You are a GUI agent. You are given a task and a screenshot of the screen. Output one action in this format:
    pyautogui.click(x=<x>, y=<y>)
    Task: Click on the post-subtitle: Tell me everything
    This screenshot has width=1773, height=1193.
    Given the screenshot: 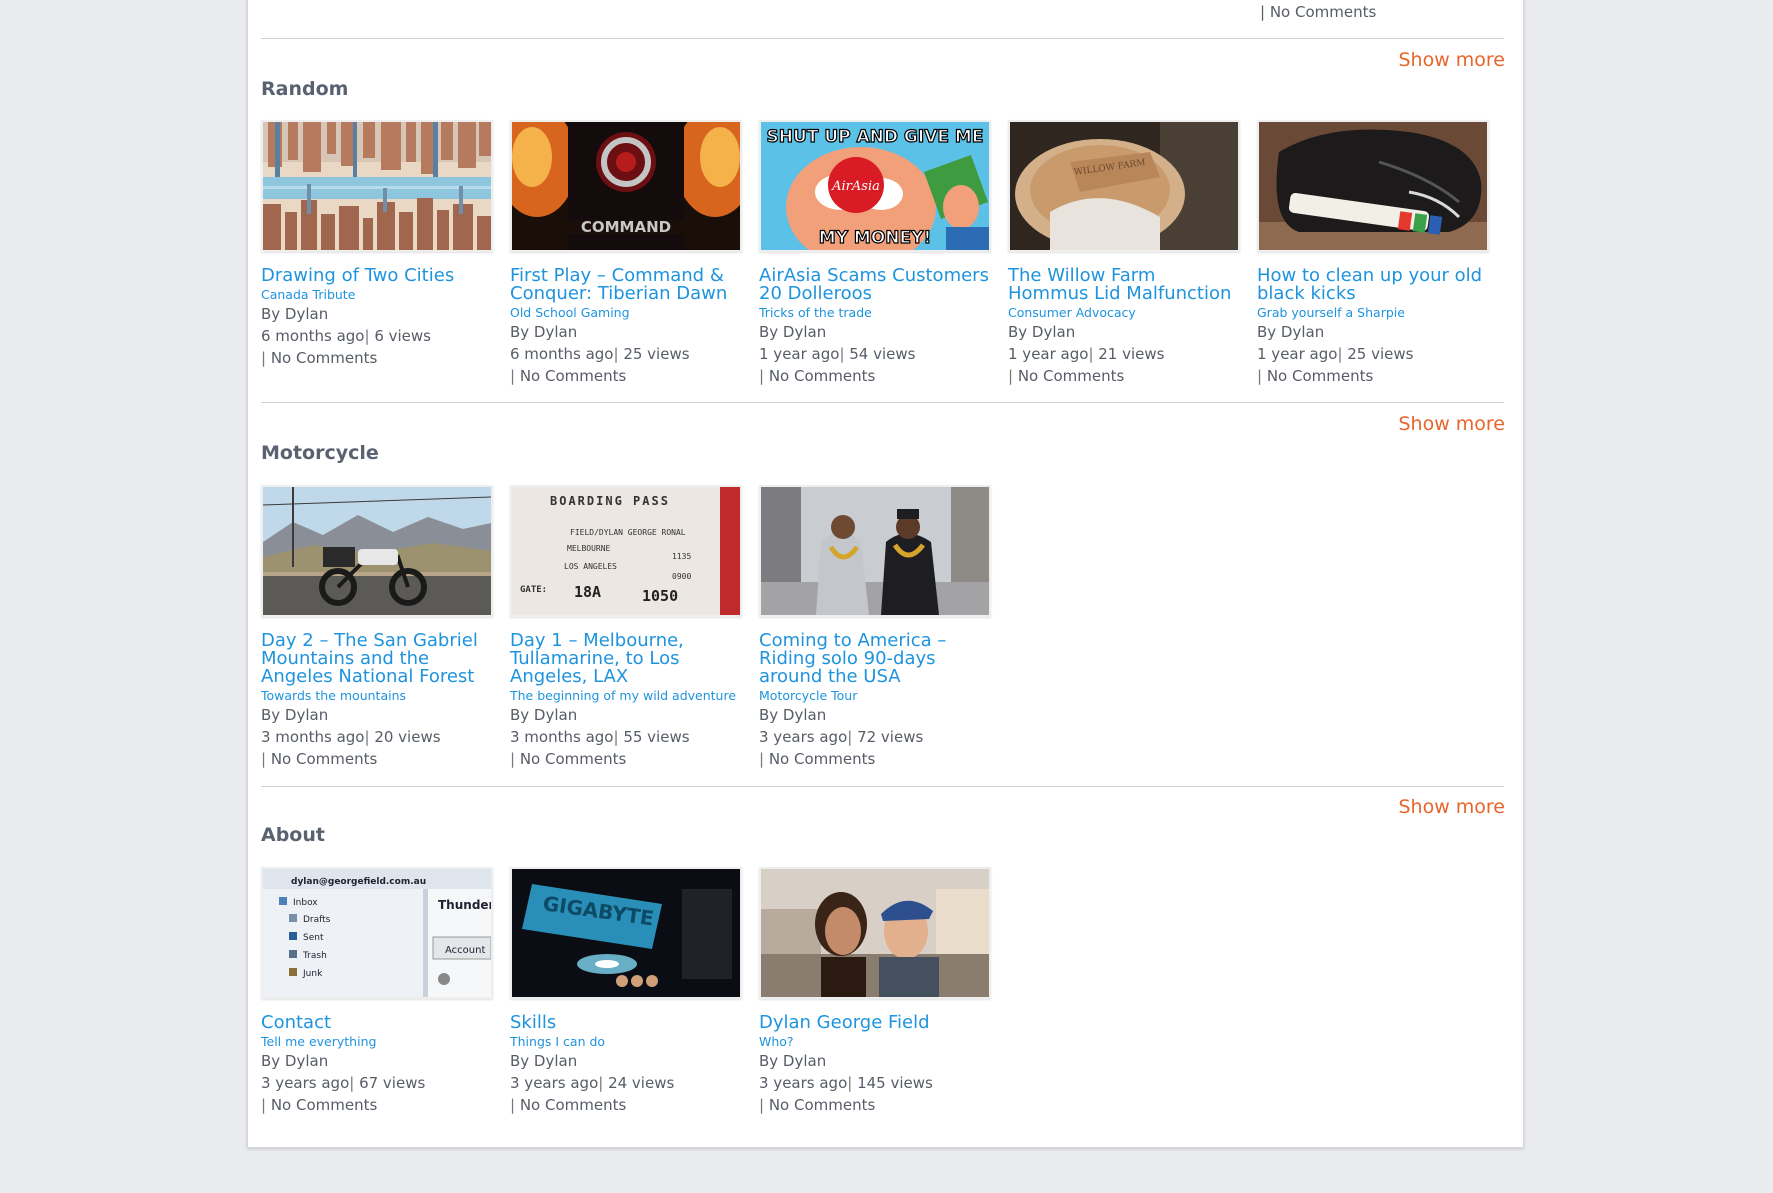 What is the action you would take?
    pyautogui.click(x=377, y=1042)
    